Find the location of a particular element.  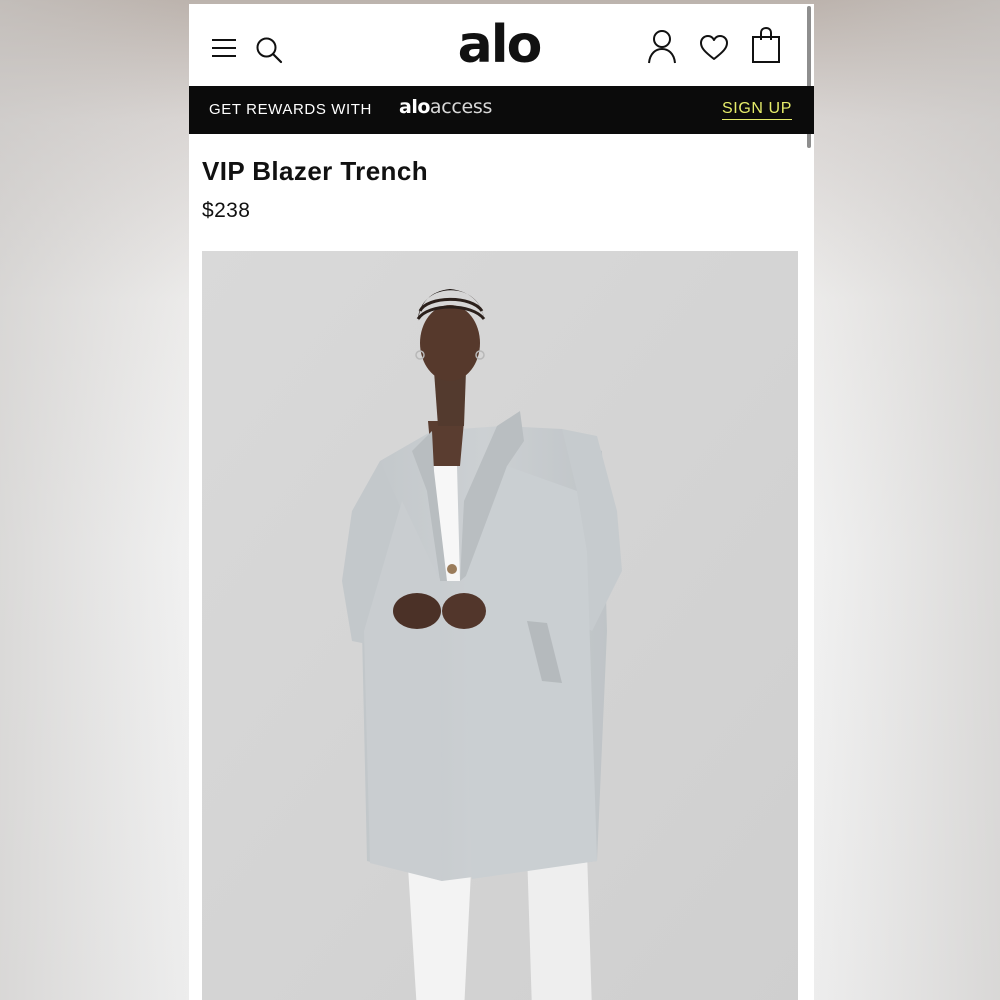

bag-icon is located at coordinates (766, 45).